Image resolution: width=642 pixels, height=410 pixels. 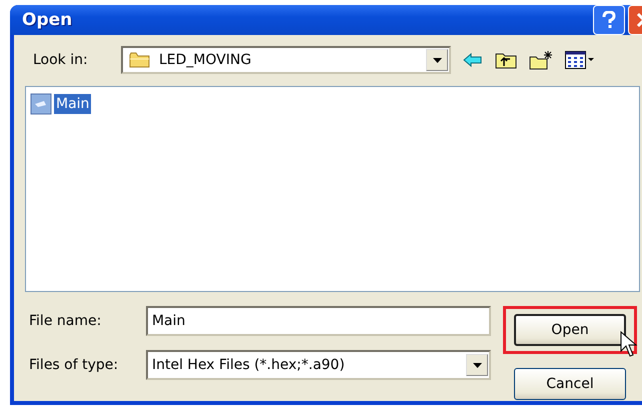 I want to click on file-type-dropdown: Intel Hex Files (*.hex;*.a90), so click(x=318, y=365).